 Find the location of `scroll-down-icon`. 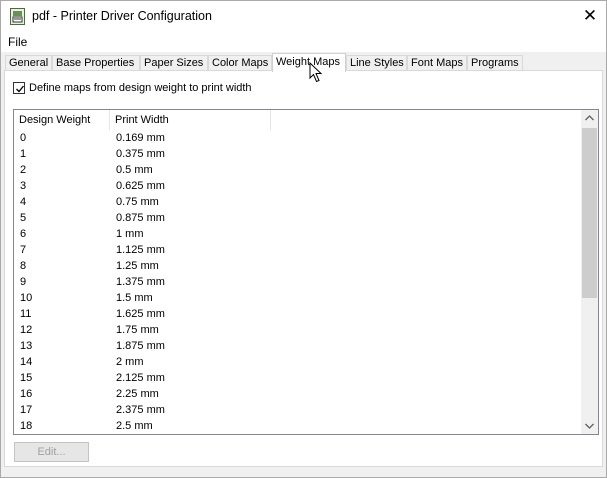

scroll-down-icon is located at coordinates (589, 425).